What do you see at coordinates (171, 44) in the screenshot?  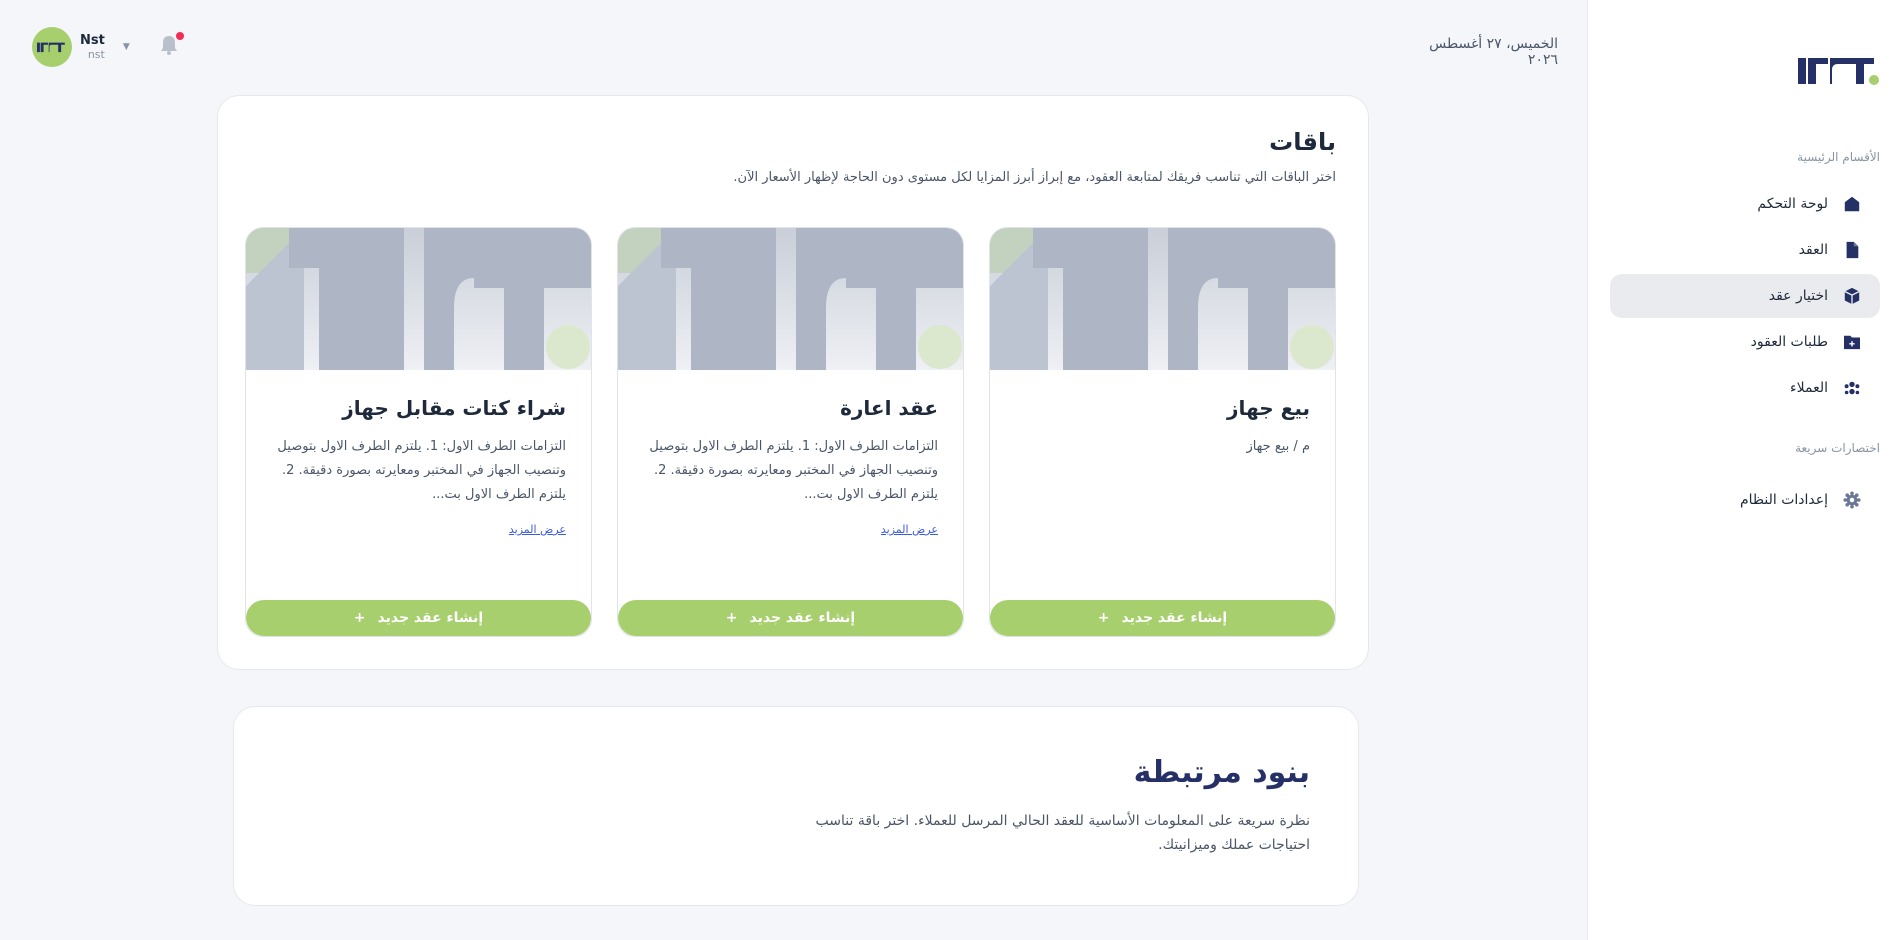 I see `notifications-button` at bounding box center [171, 44].